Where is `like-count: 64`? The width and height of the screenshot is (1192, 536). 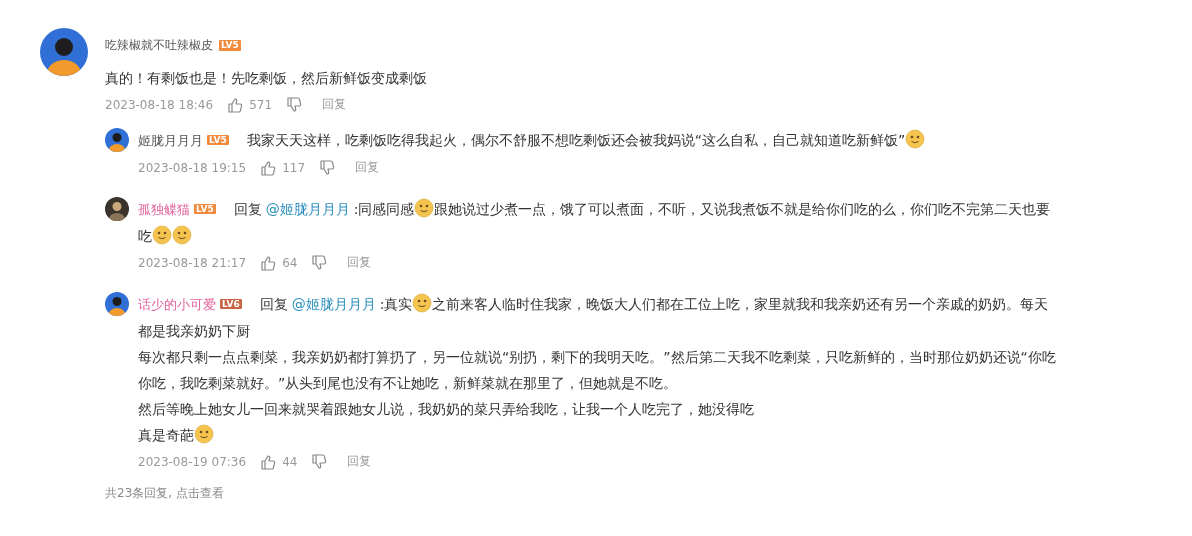
like-count: 64 is located at coordinates (290, 262).